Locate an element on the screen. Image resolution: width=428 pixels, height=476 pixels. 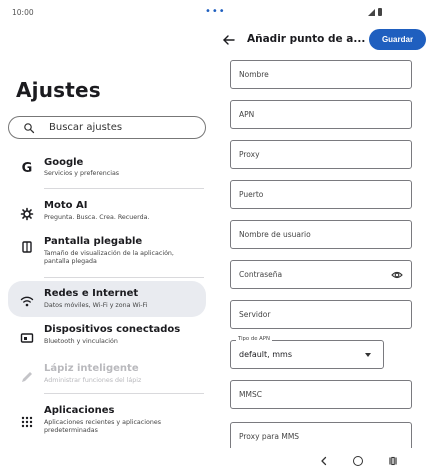
status-time: 10:00 is located at coordinates (23, 12).